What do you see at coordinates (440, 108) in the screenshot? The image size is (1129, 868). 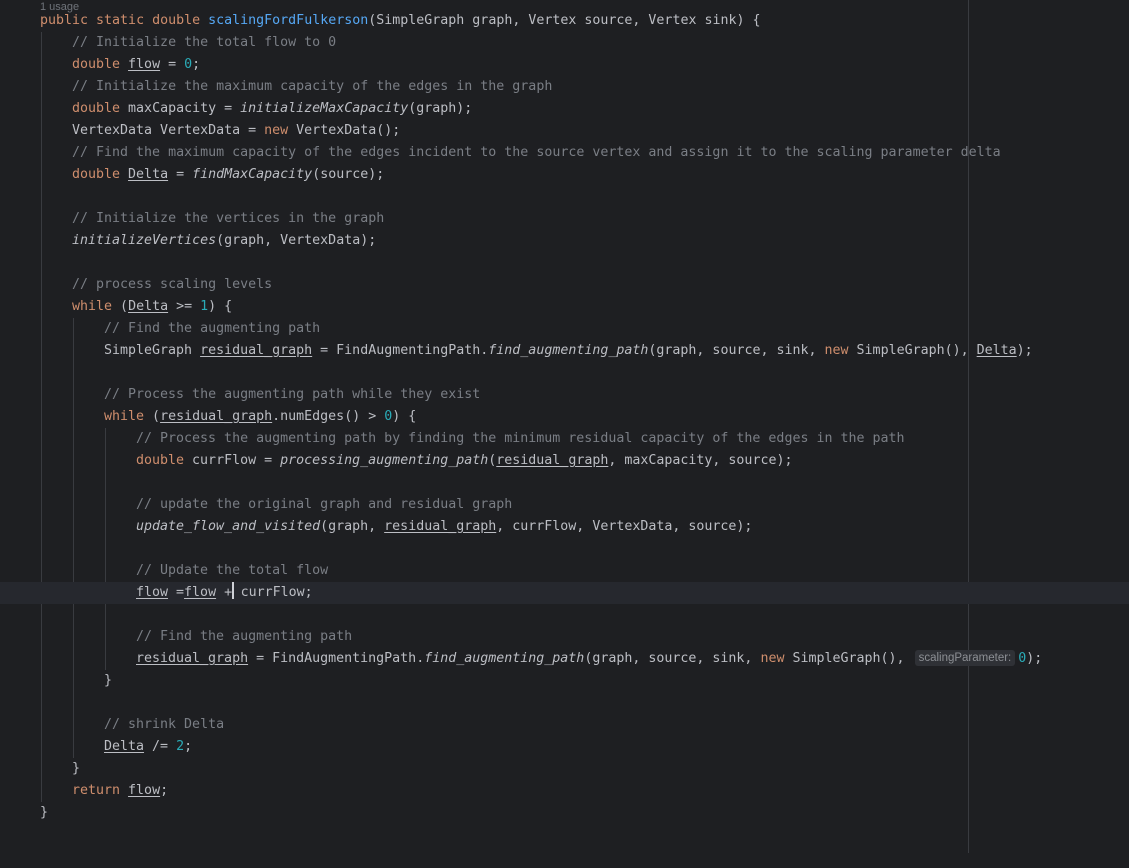 I see `code-text: (graph);` at bounding box center [440, 108].